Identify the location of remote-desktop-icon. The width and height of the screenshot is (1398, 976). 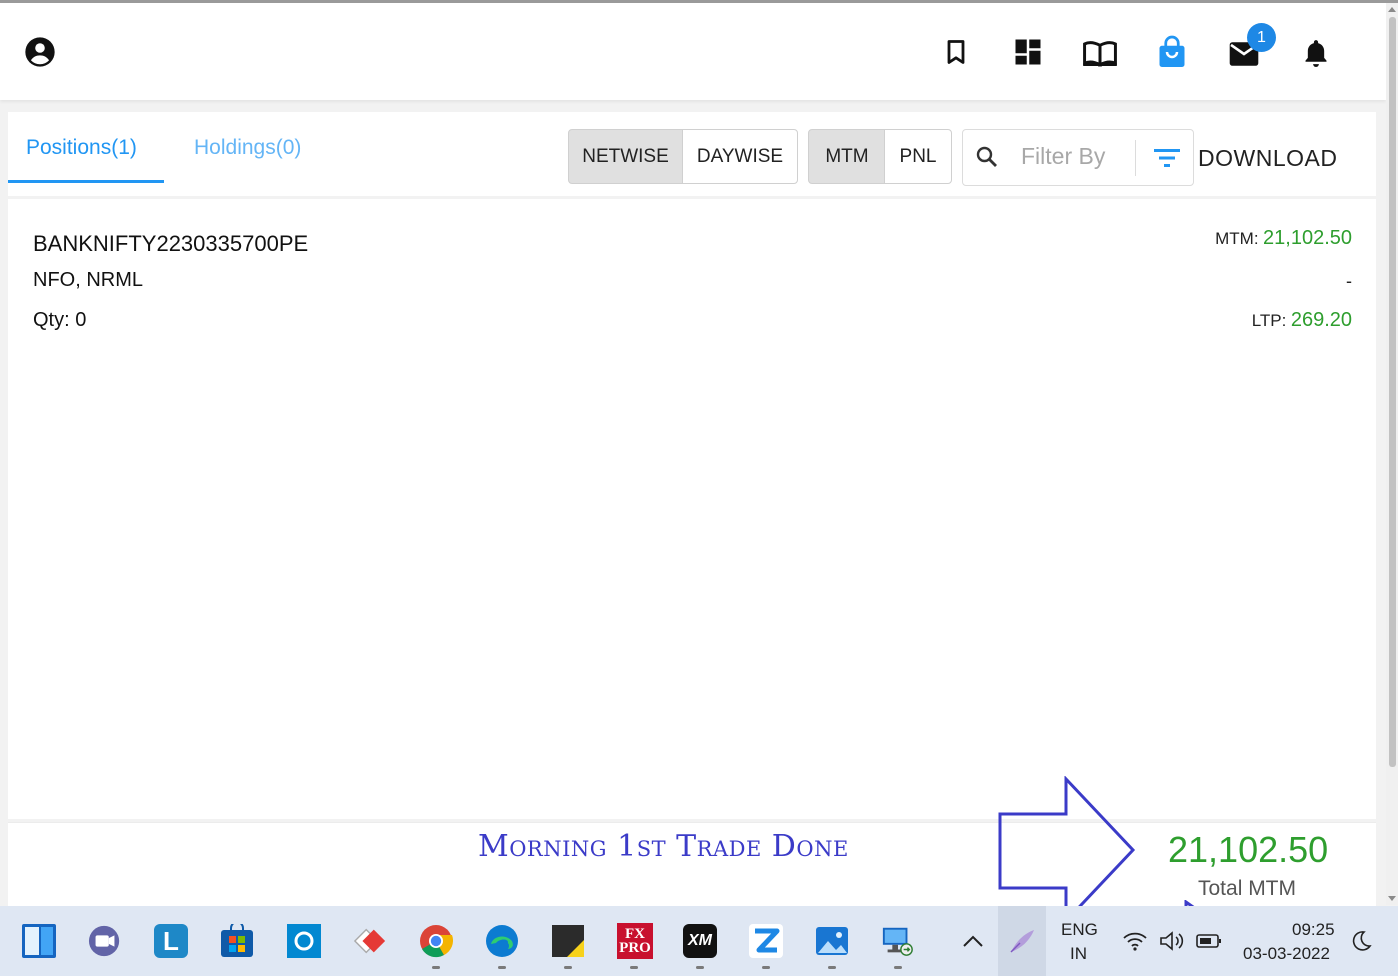
(898, 941).